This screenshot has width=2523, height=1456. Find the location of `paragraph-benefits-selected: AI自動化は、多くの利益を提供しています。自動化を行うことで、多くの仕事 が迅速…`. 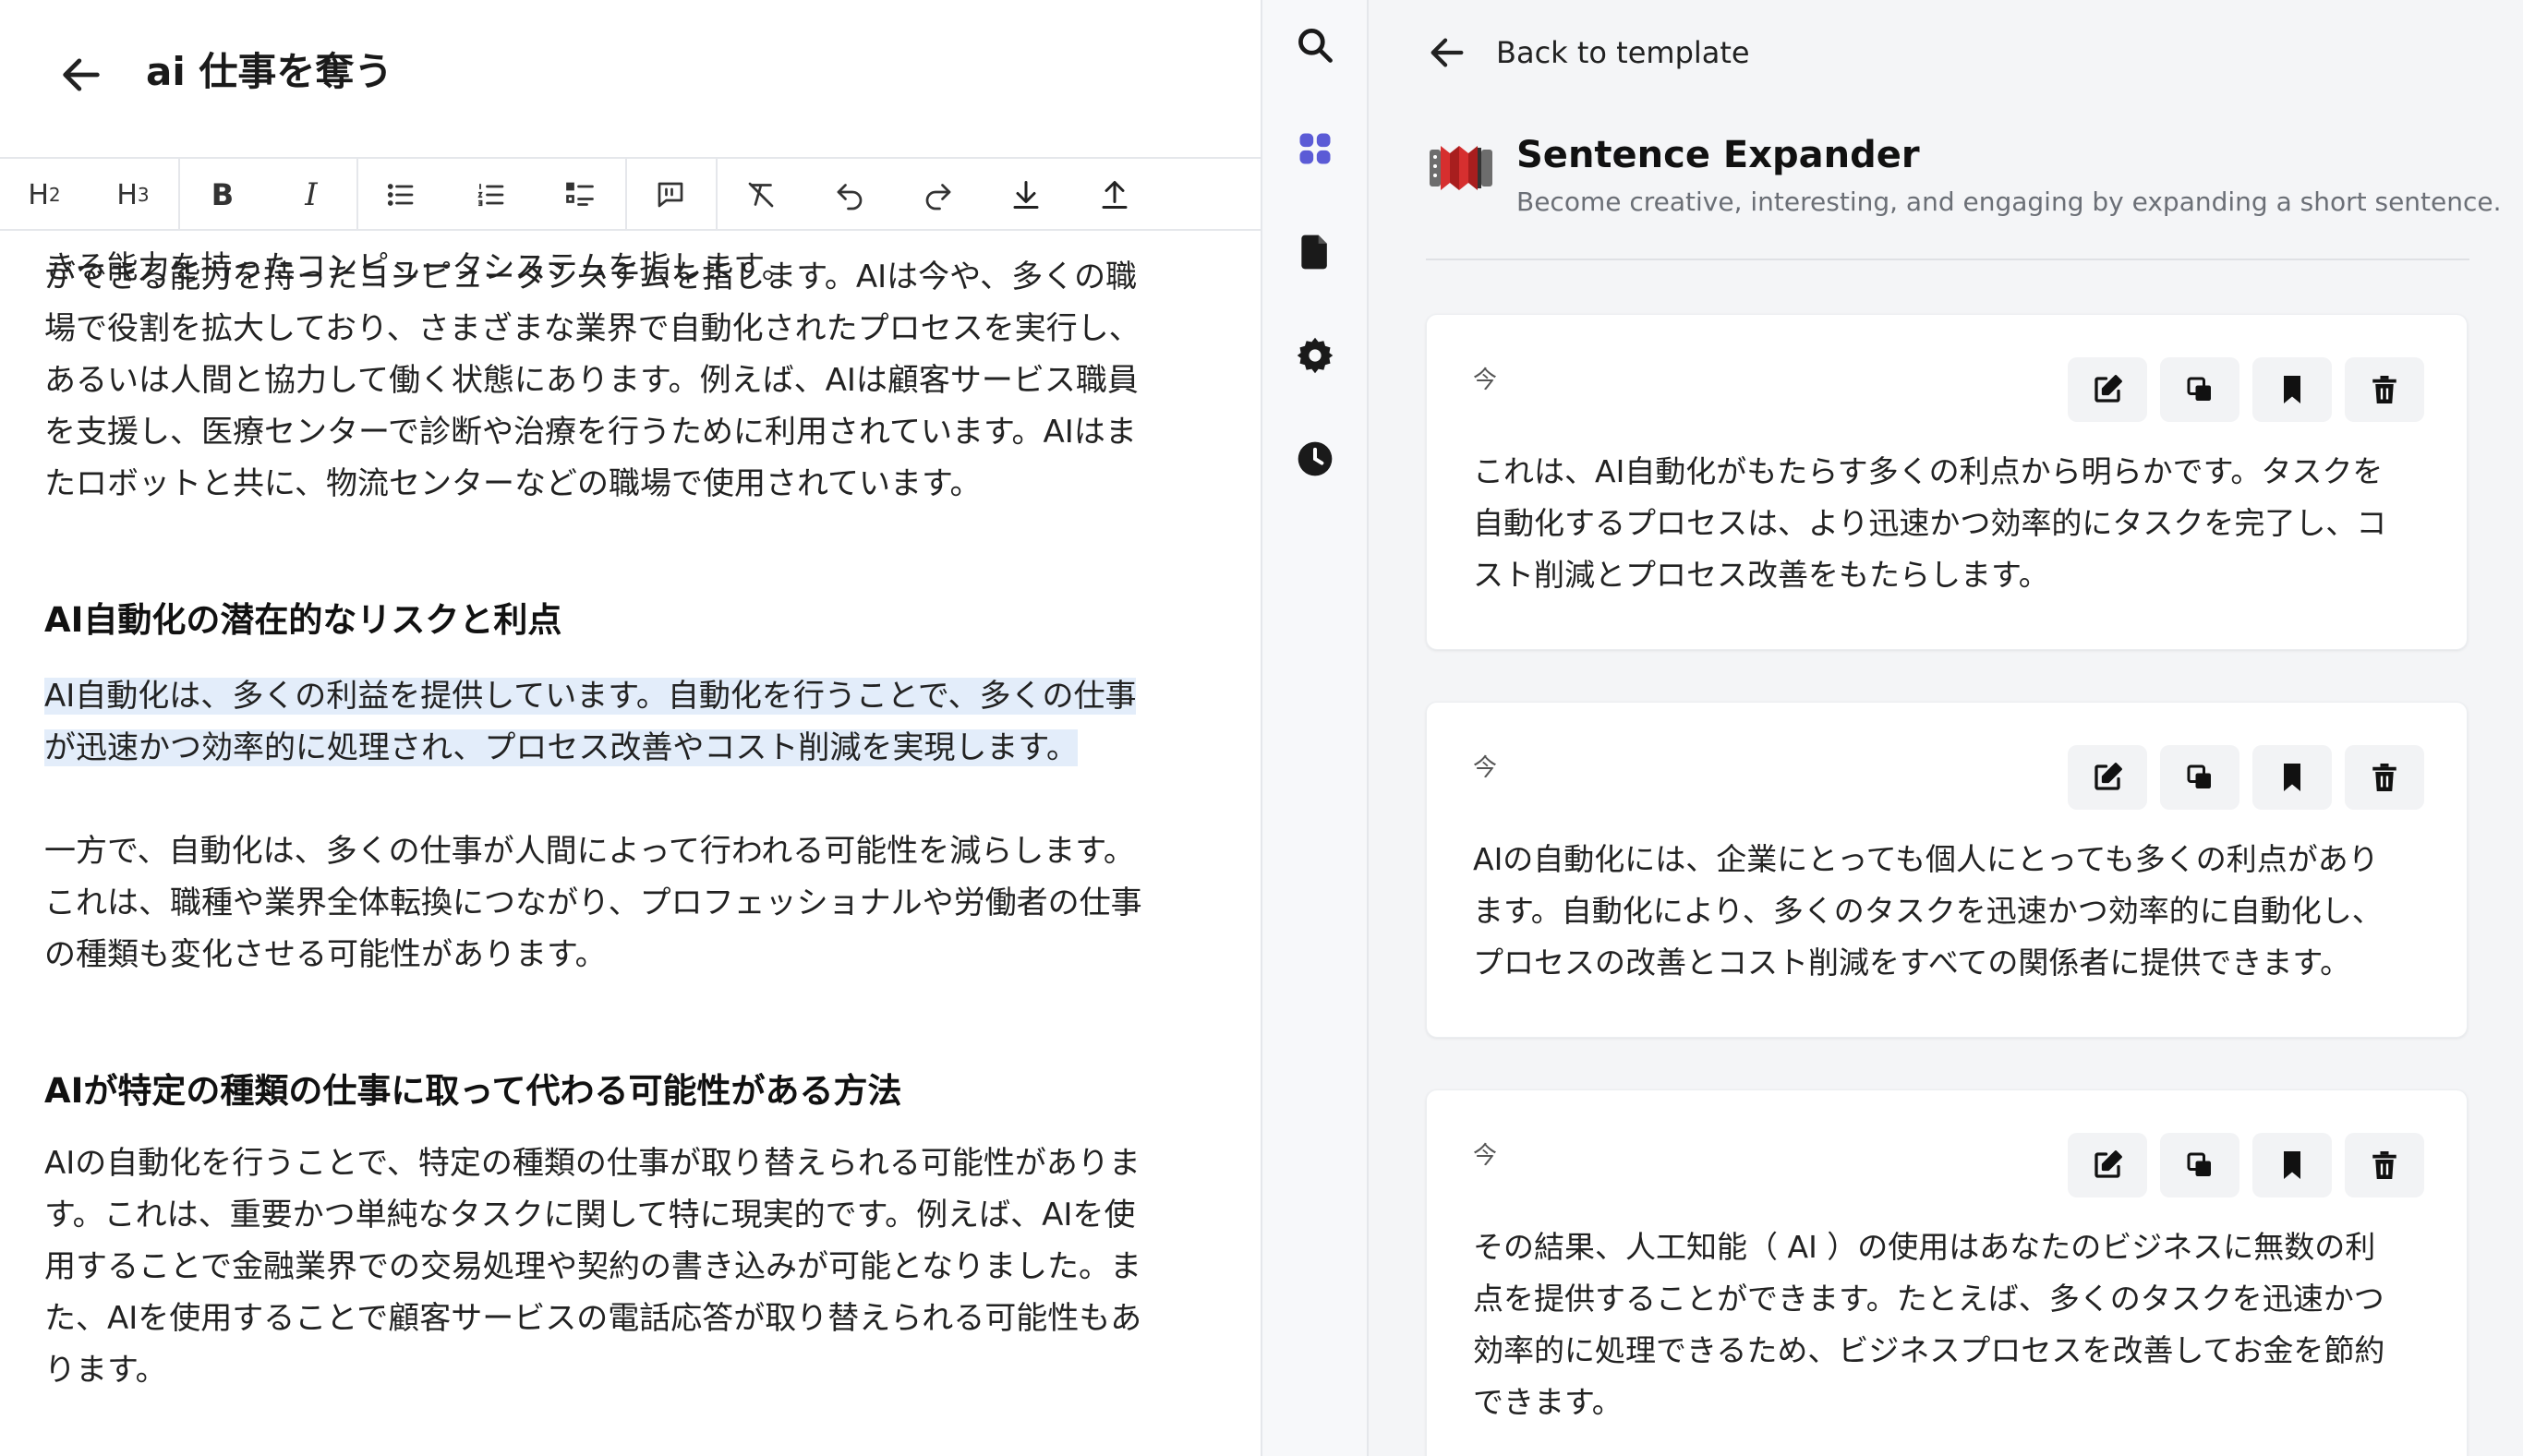

paragraph-benefits-selected: AI自動化は、多くの利益を提供しています。自動化を行うことで、多くの仕事 が迅速… is located at coordinates (631, 722).